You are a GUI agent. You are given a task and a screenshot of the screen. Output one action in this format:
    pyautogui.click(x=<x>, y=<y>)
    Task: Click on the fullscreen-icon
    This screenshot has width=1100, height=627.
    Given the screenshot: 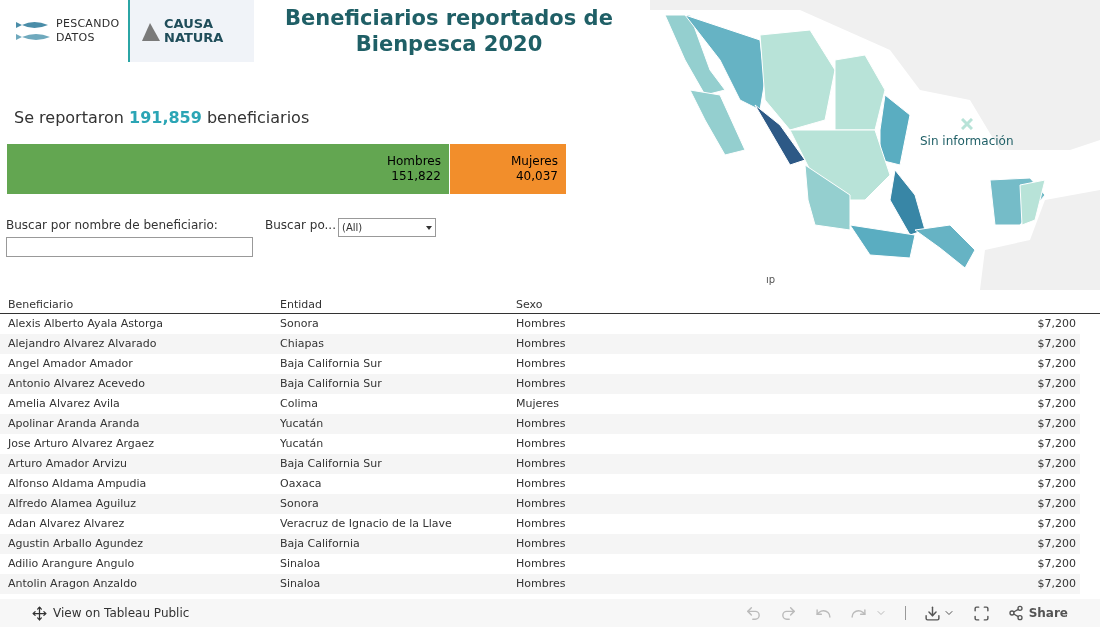 What is the action you would take?
    pyautogui.click(x=981, y=613)
    